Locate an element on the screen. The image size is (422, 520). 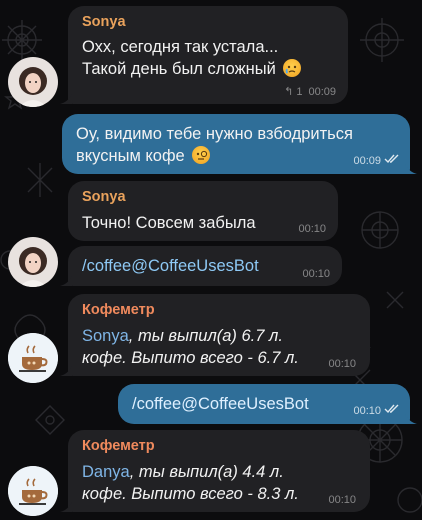
message-bubble-outgoing-command: /coffee@CoffeeUsesBot 00:10 is located at coordinates (264, 404).